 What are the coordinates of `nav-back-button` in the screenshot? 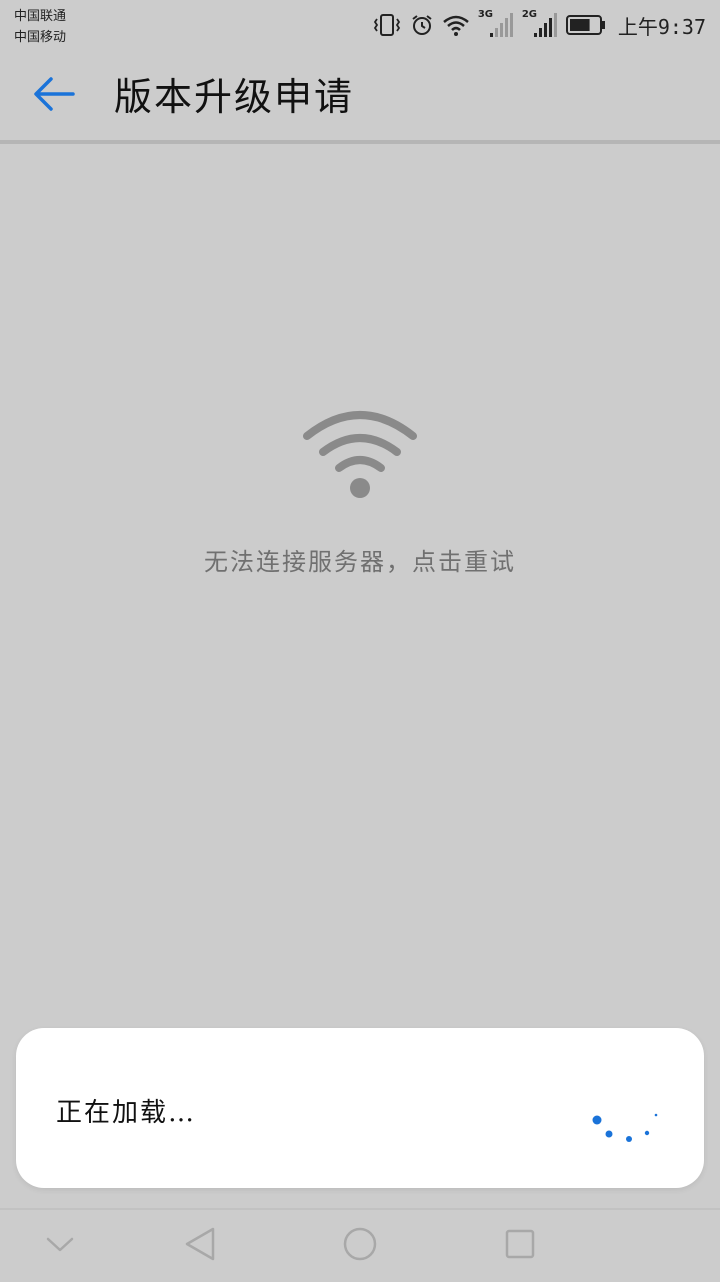 It's located at (200, 1246).